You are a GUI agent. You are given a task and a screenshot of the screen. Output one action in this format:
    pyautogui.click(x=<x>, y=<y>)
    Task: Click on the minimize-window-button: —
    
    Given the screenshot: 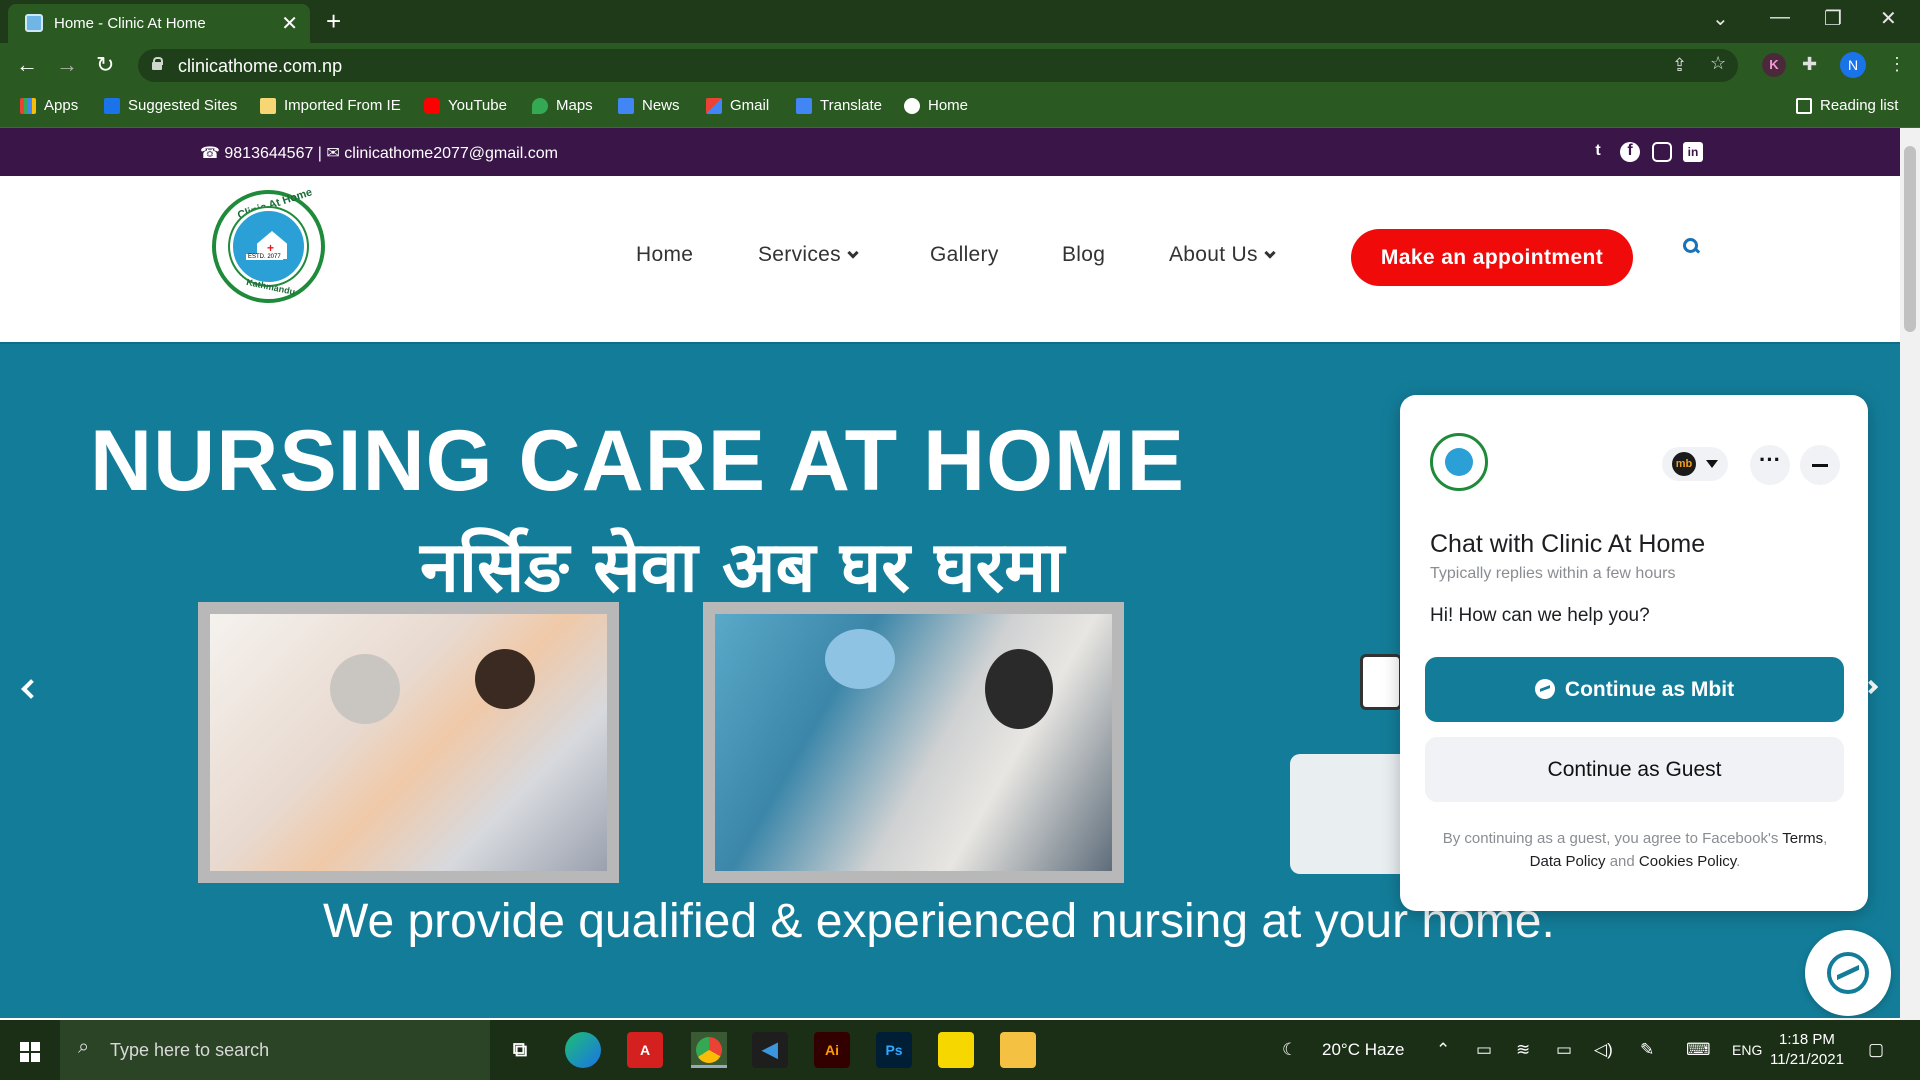 What is the action you would take?
    pyautogui.click(x=1780, y=17)
    